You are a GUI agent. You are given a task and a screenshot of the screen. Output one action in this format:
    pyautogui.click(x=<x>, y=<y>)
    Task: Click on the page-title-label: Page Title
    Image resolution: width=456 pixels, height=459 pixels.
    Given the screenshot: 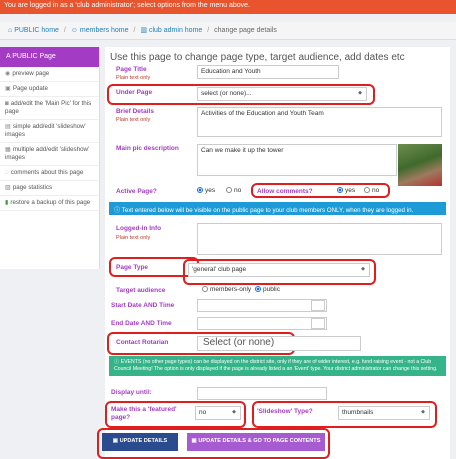 What is the action you would take?
    pyautogui.click(x=131, y=69)
    